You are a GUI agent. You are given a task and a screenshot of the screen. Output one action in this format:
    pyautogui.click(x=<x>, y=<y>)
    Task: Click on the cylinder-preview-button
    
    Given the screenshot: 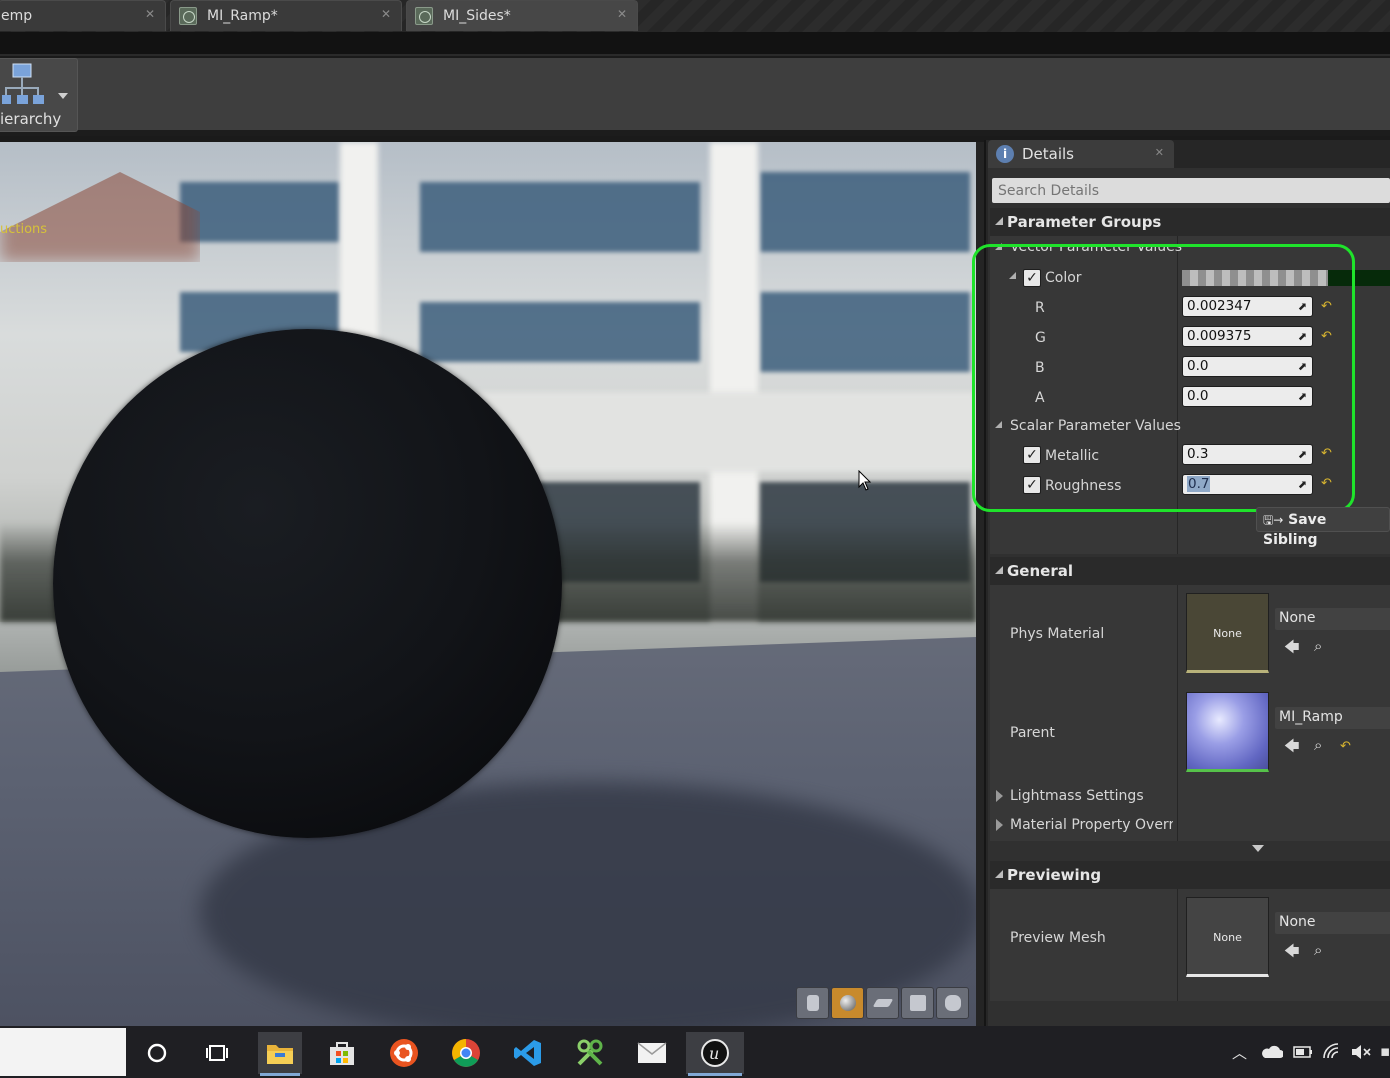 What is the action you would take?
    pyautogui.click(x=812, y=1003)
    